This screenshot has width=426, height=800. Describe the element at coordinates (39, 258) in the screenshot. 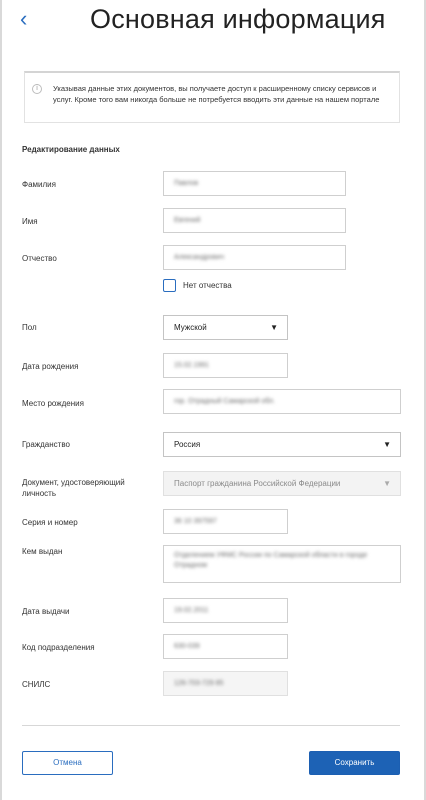

I see `patronymic-label: Отчество` at that location.